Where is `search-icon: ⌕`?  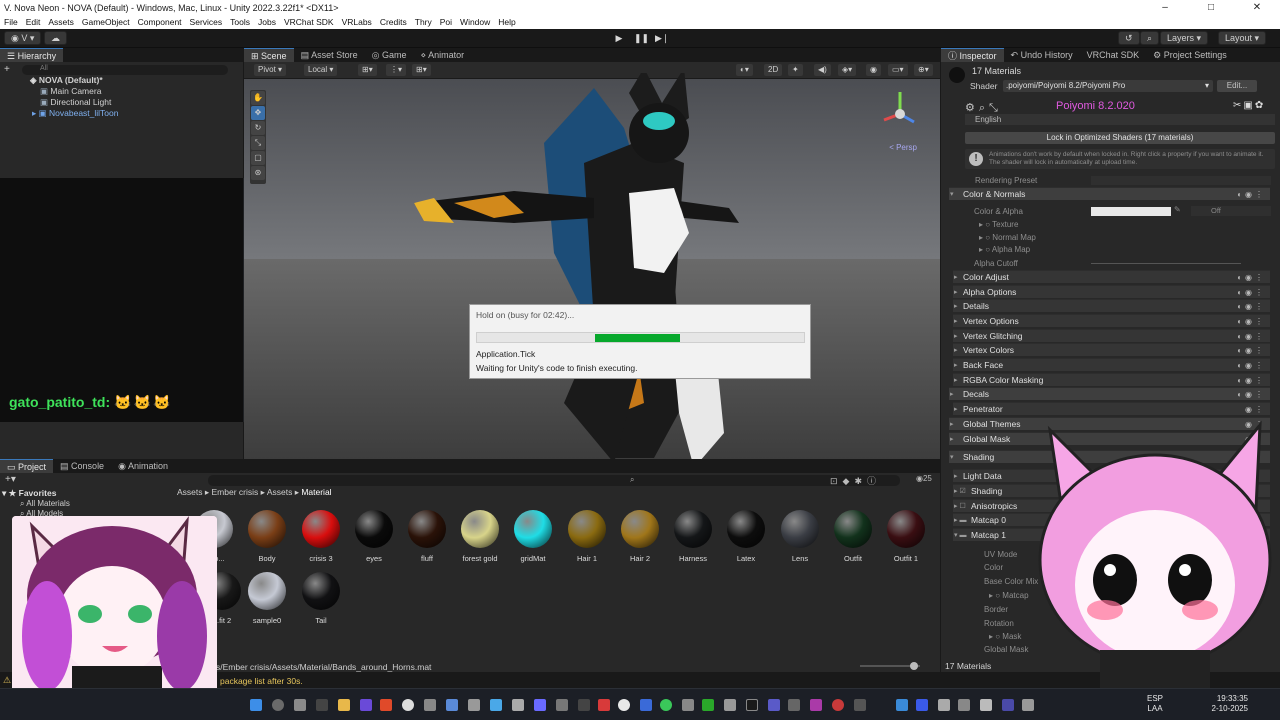 search-icon: ⌕ is located at coordinates (1150, 38).